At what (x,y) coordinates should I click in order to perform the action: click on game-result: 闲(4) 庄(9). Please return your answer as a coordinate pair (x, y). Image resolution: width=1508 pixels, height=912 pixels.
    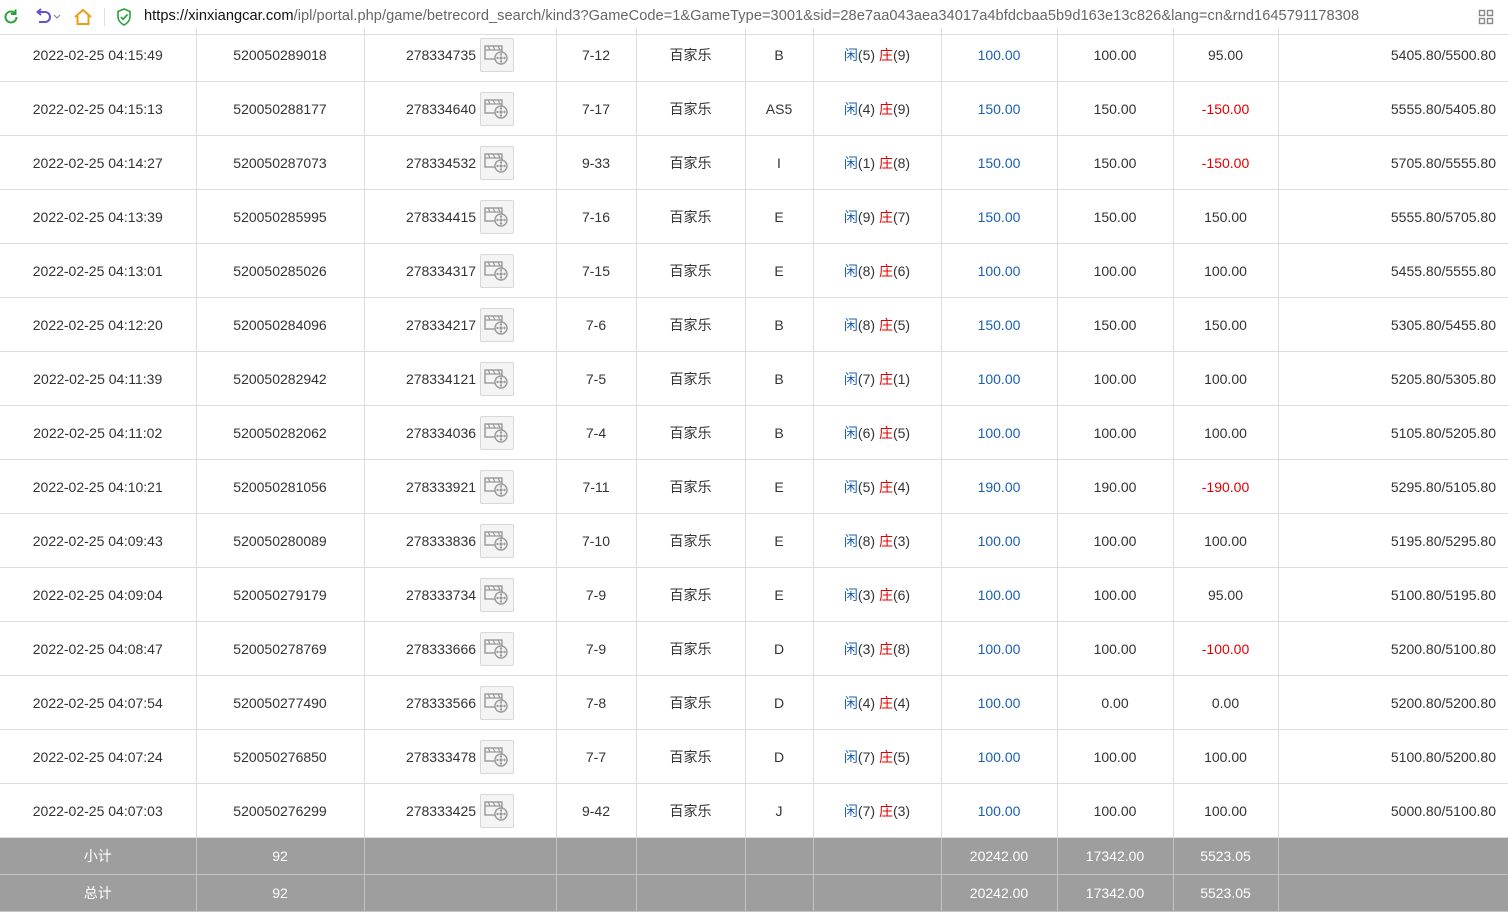
    Looking at the image, I should click on (877, 108).